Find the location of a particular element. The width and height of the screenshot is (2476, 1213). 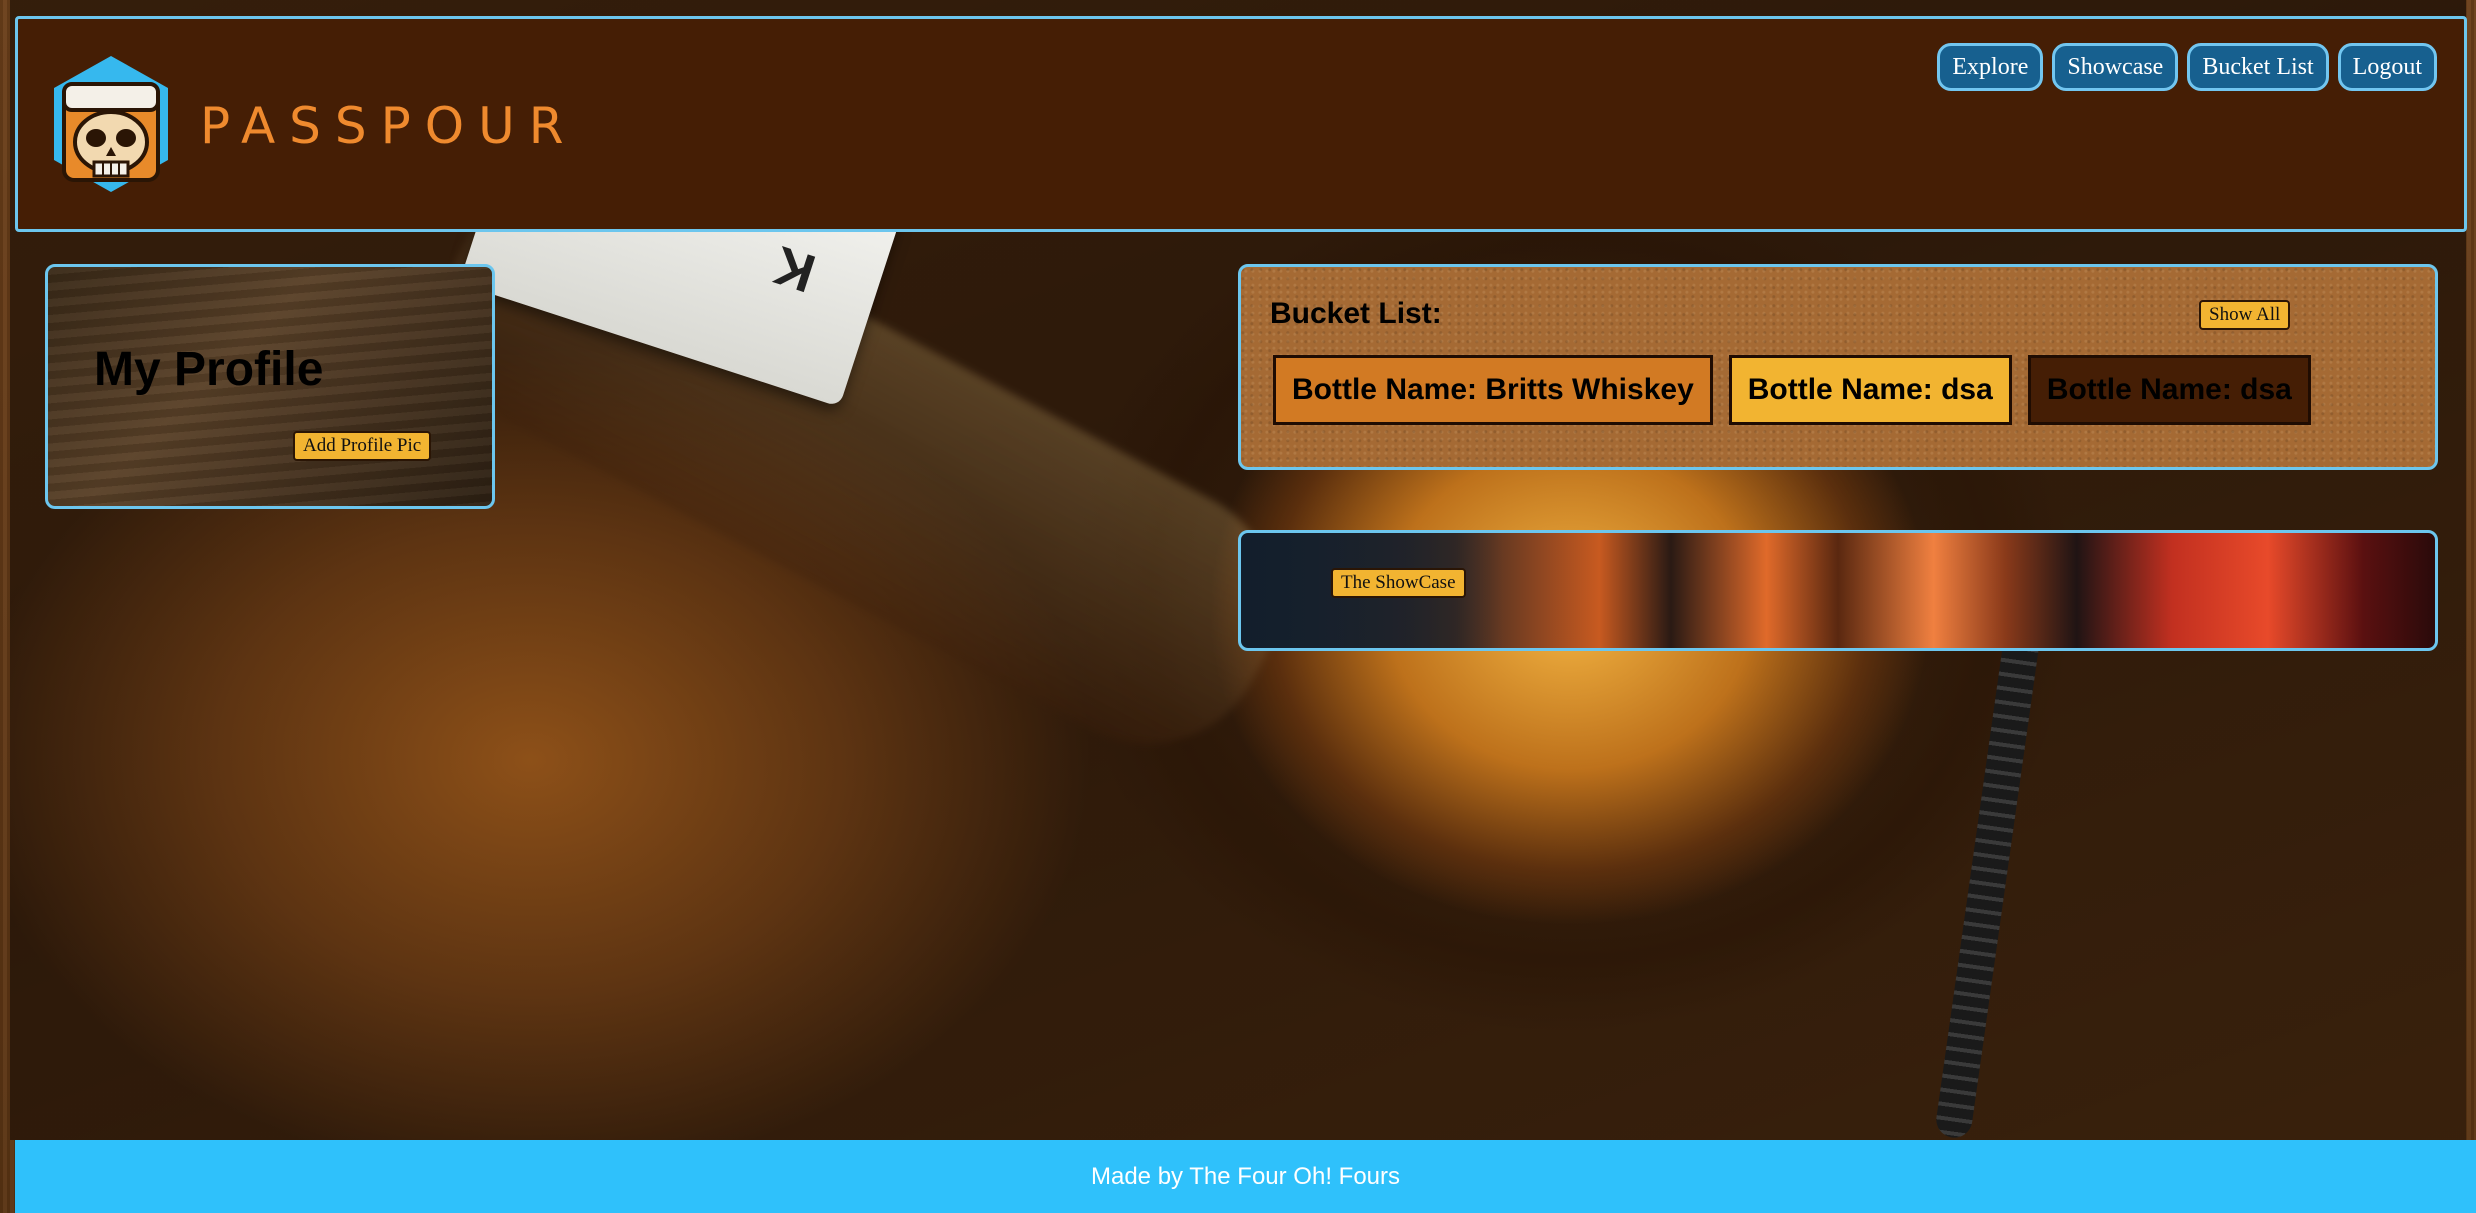

show-all-button: Show All is located at coordinates (2245, 315).